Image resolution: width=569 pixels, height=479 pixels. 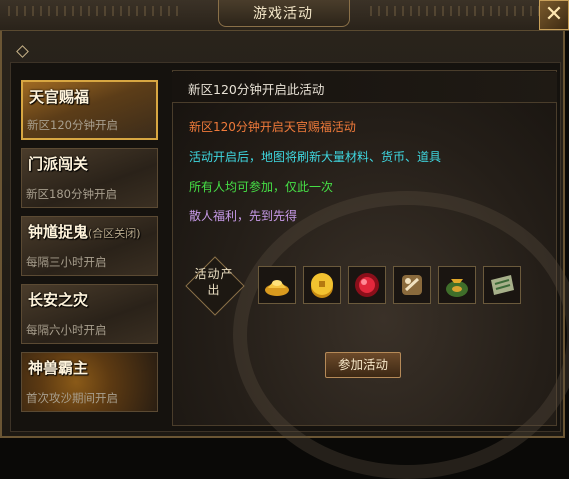 I want to click on description-line: 散人福利，先到先得, so click(x=243, y=216).